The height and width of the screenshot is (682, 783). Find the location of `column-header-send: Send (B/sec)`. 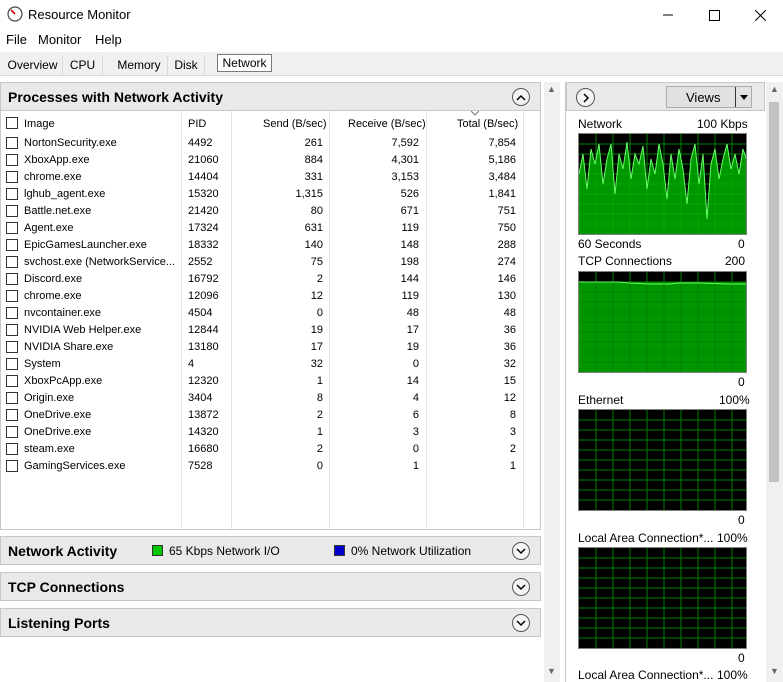

column-header-send: Send (B/sec) is located at coordinates (295, 124).